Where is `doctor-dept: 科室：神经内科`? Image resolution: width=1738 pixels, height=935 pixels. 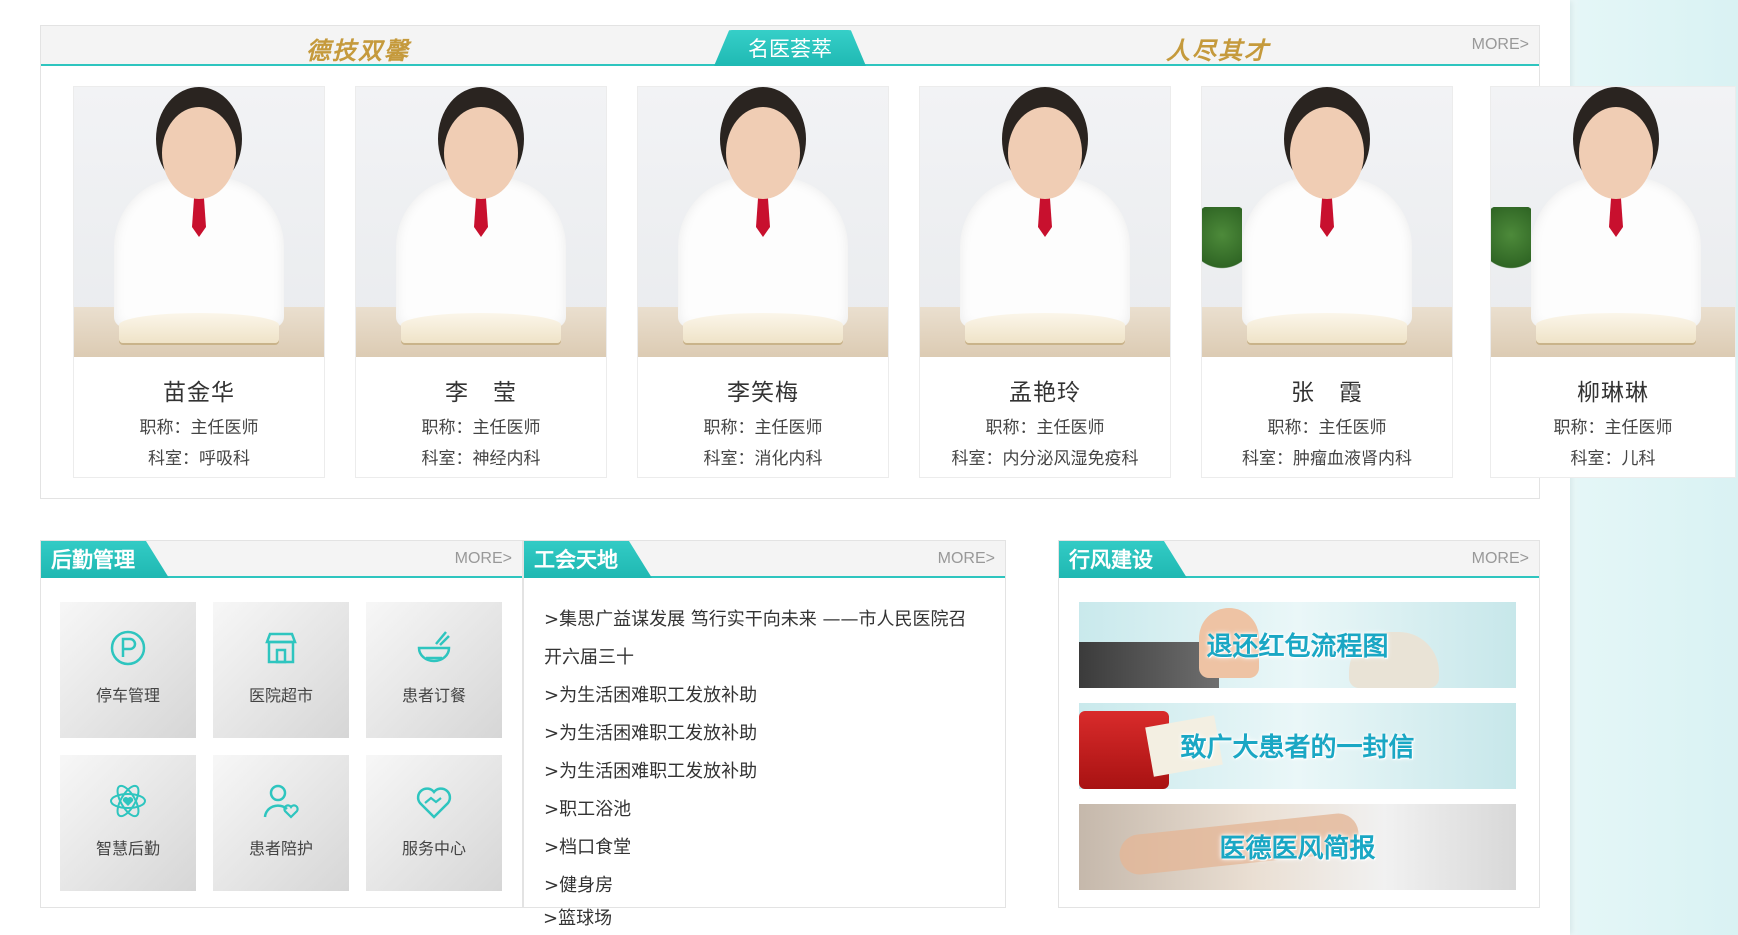
doctor-dept: 科室：神经内科 is located at coordinates (481, 459).